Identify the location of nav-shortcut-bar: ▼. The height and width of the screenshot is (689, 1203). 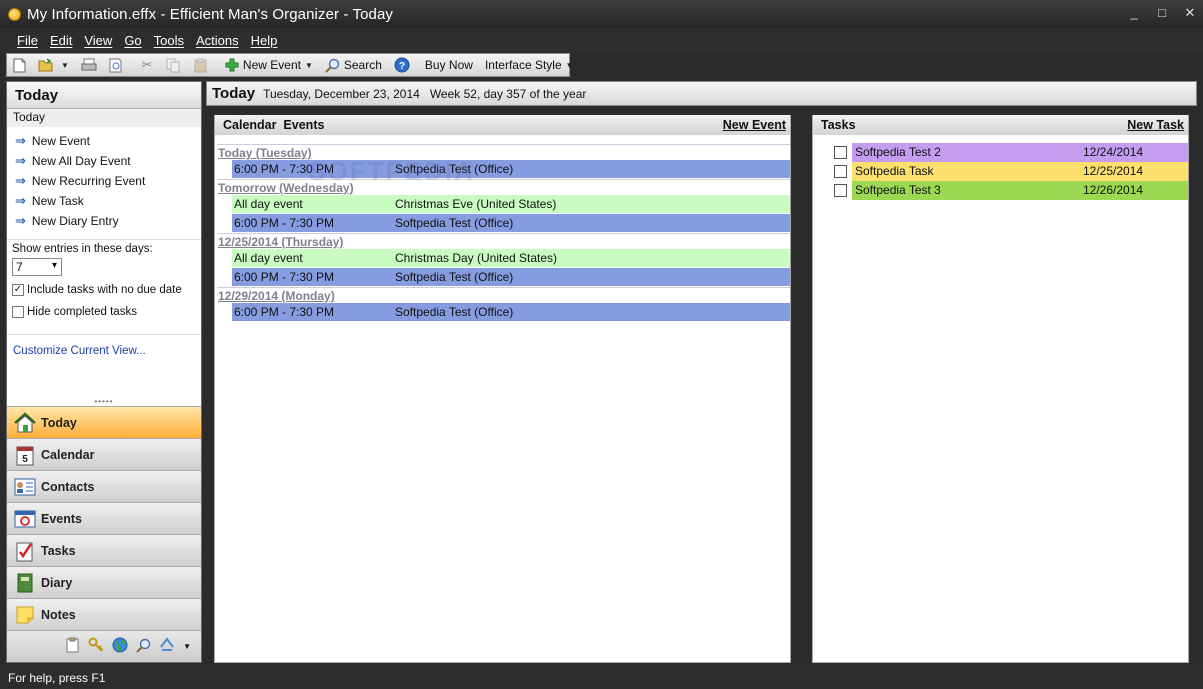
(104, 646).